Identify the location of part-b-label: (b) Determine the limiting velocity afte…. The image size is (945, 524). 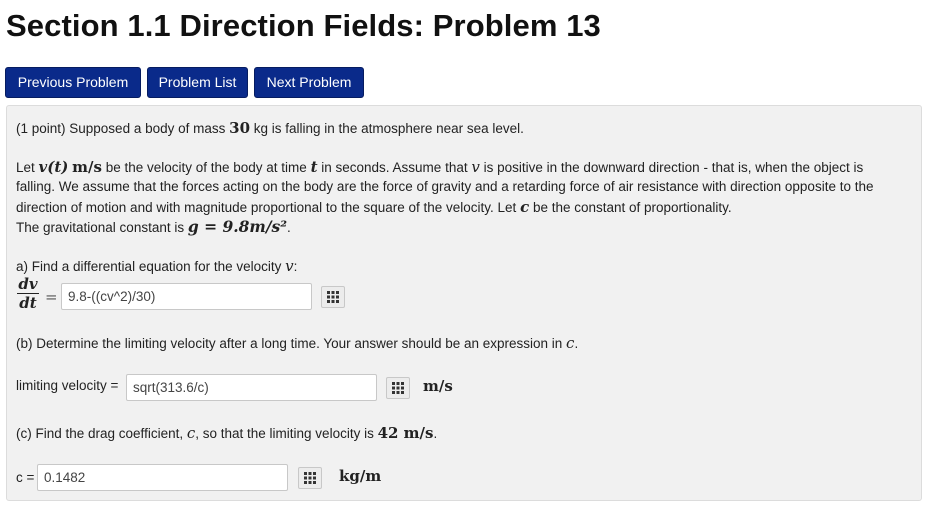
(297, 343).